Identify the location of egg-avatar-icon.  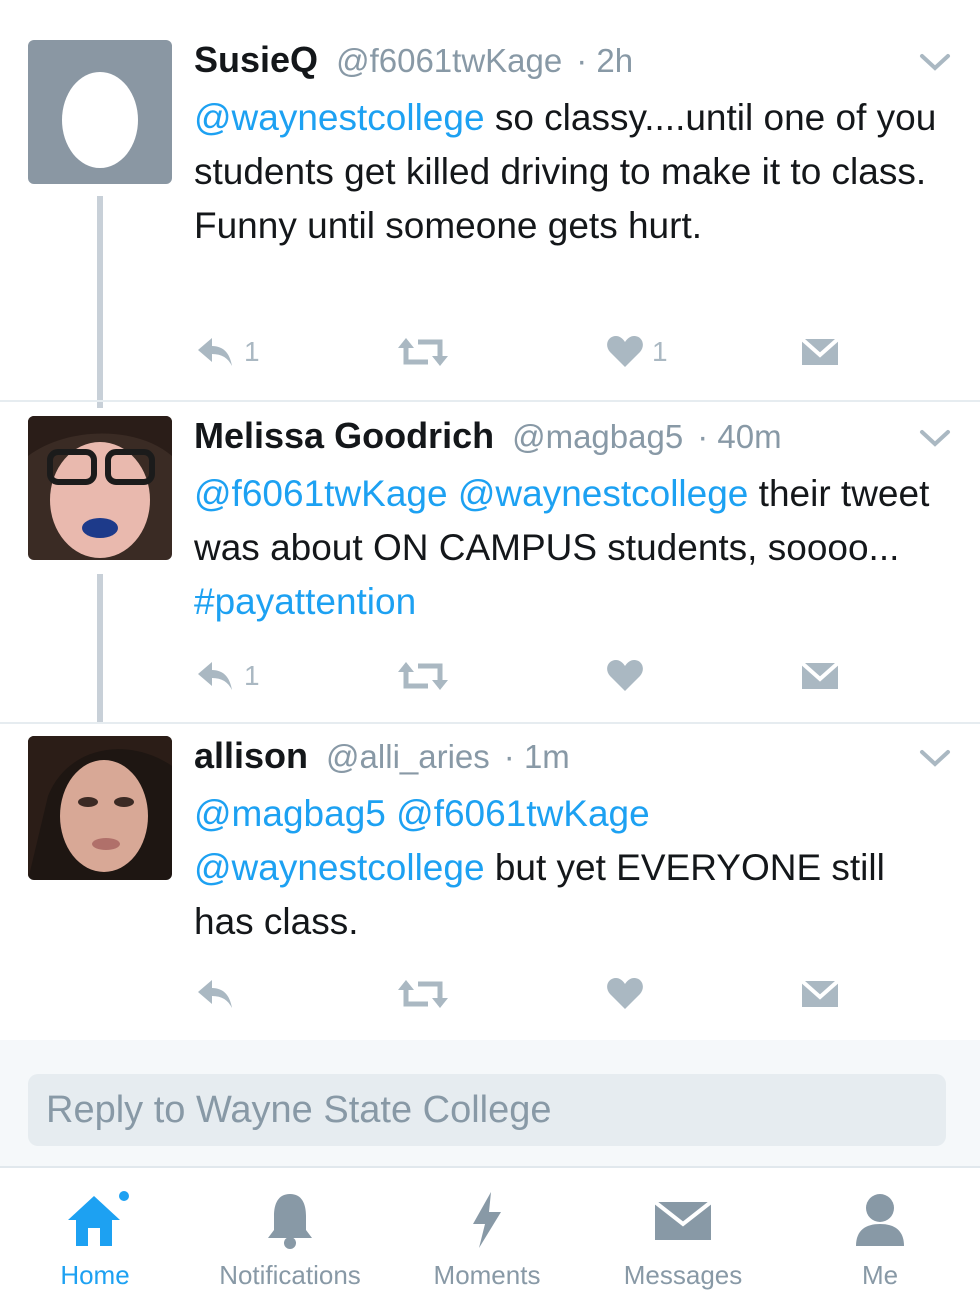
(100, 112).